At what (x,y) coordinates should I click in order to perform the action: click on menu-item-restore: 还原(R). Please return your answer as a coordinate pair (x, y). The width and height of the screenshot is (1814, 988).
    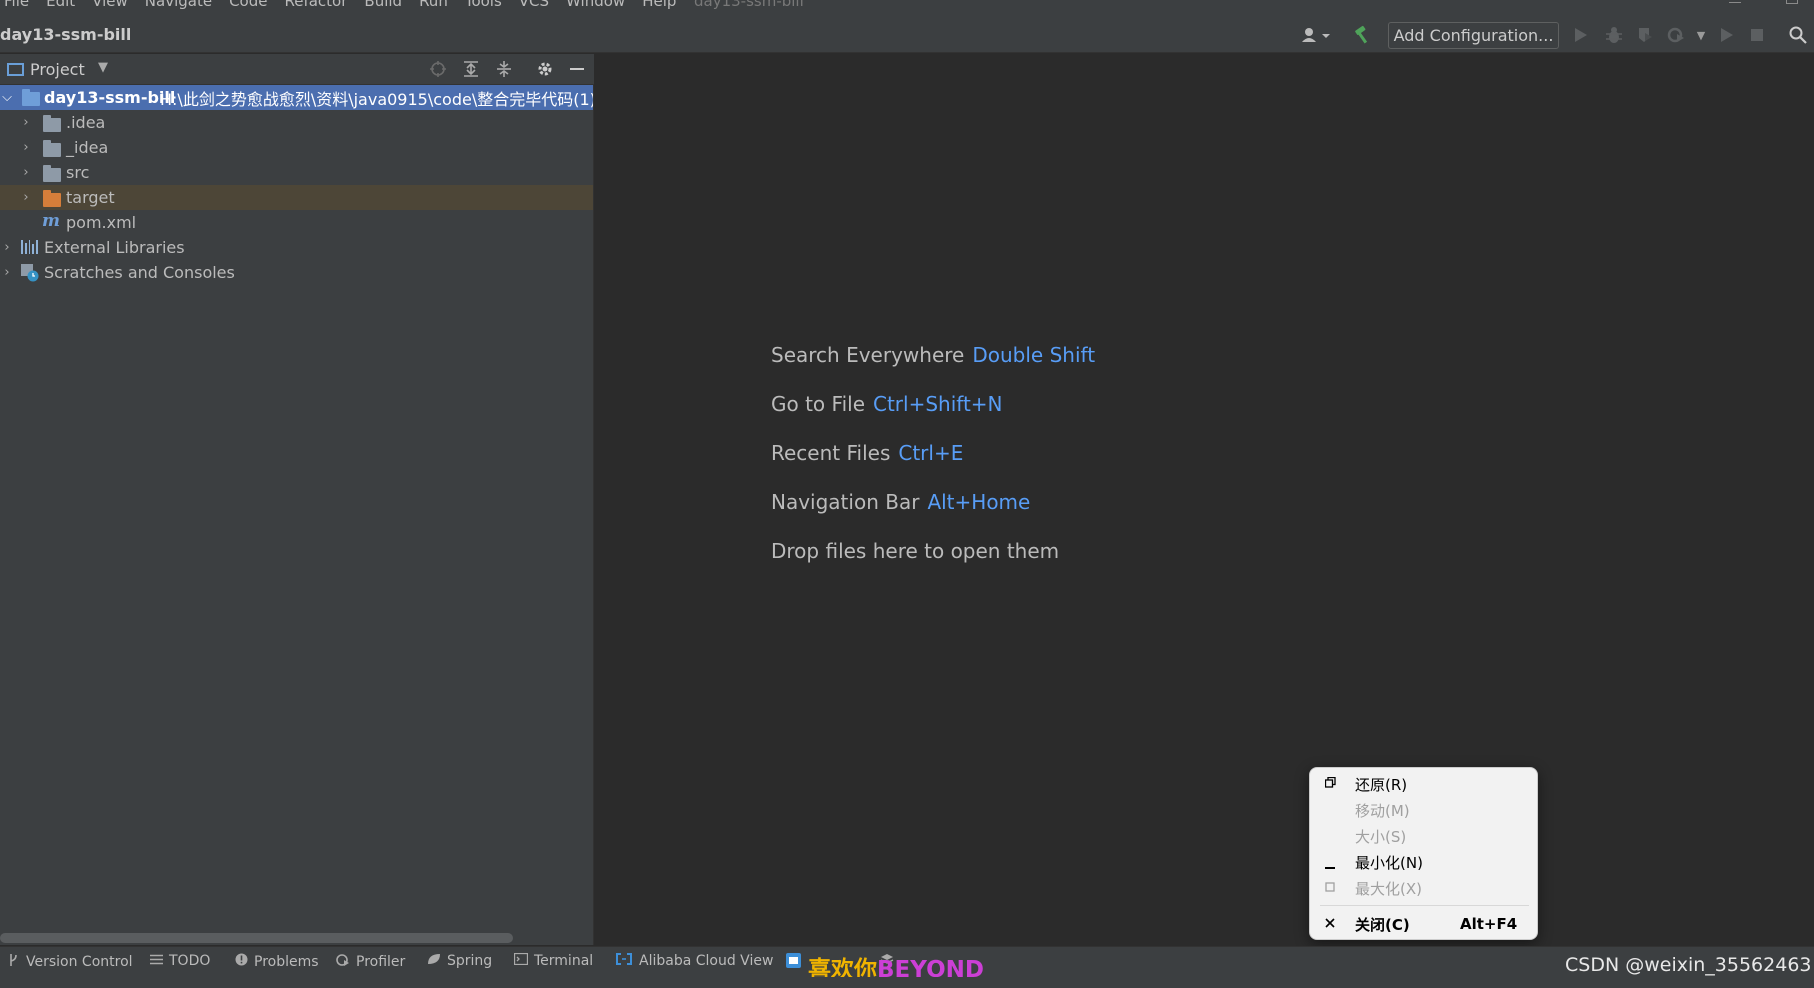
    Looking at the image, I should click on (1424, 784).